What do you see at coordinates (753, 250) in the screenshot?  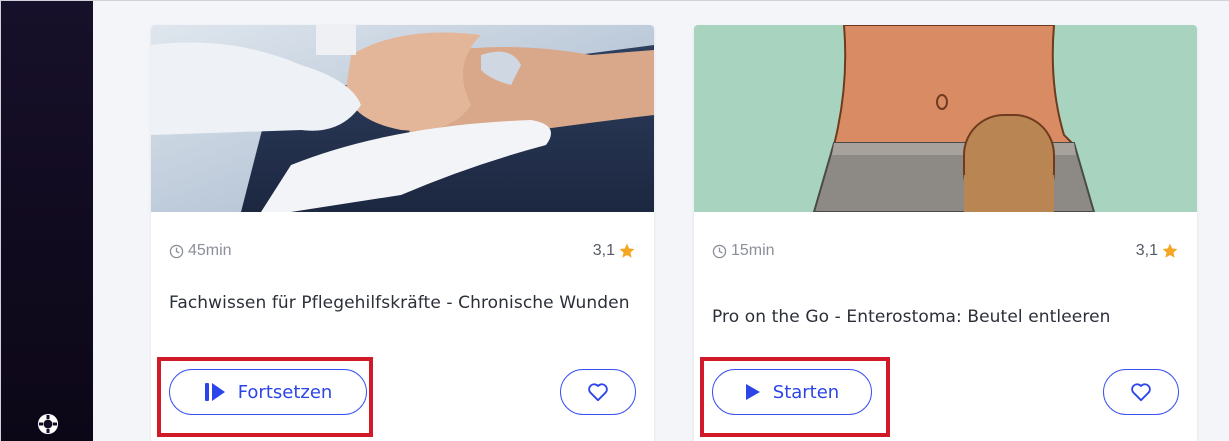 I see `duration-text: 15min` at bounding box center [753, 250].